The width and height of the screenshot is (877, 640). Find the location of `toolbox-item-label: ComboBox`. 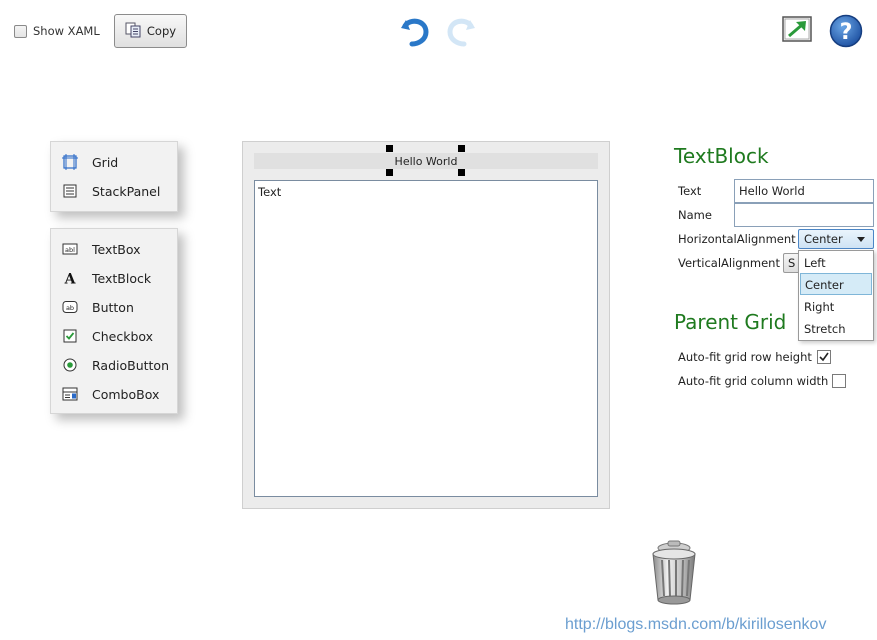

toolbox-item-label: ComboBox is located at coordinates (126, 394).